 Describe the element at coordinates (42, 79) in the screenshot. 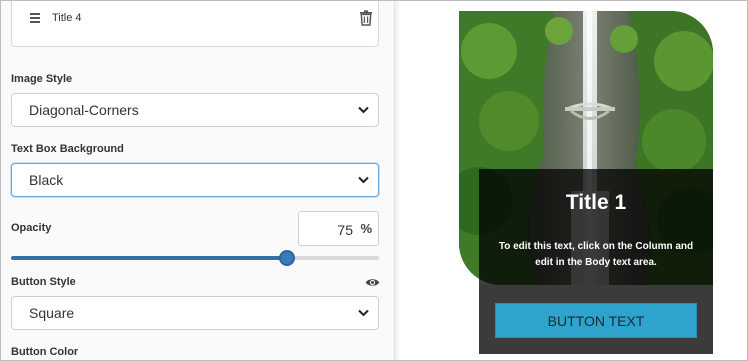

I see `image-style-label: Image Style` at that location.